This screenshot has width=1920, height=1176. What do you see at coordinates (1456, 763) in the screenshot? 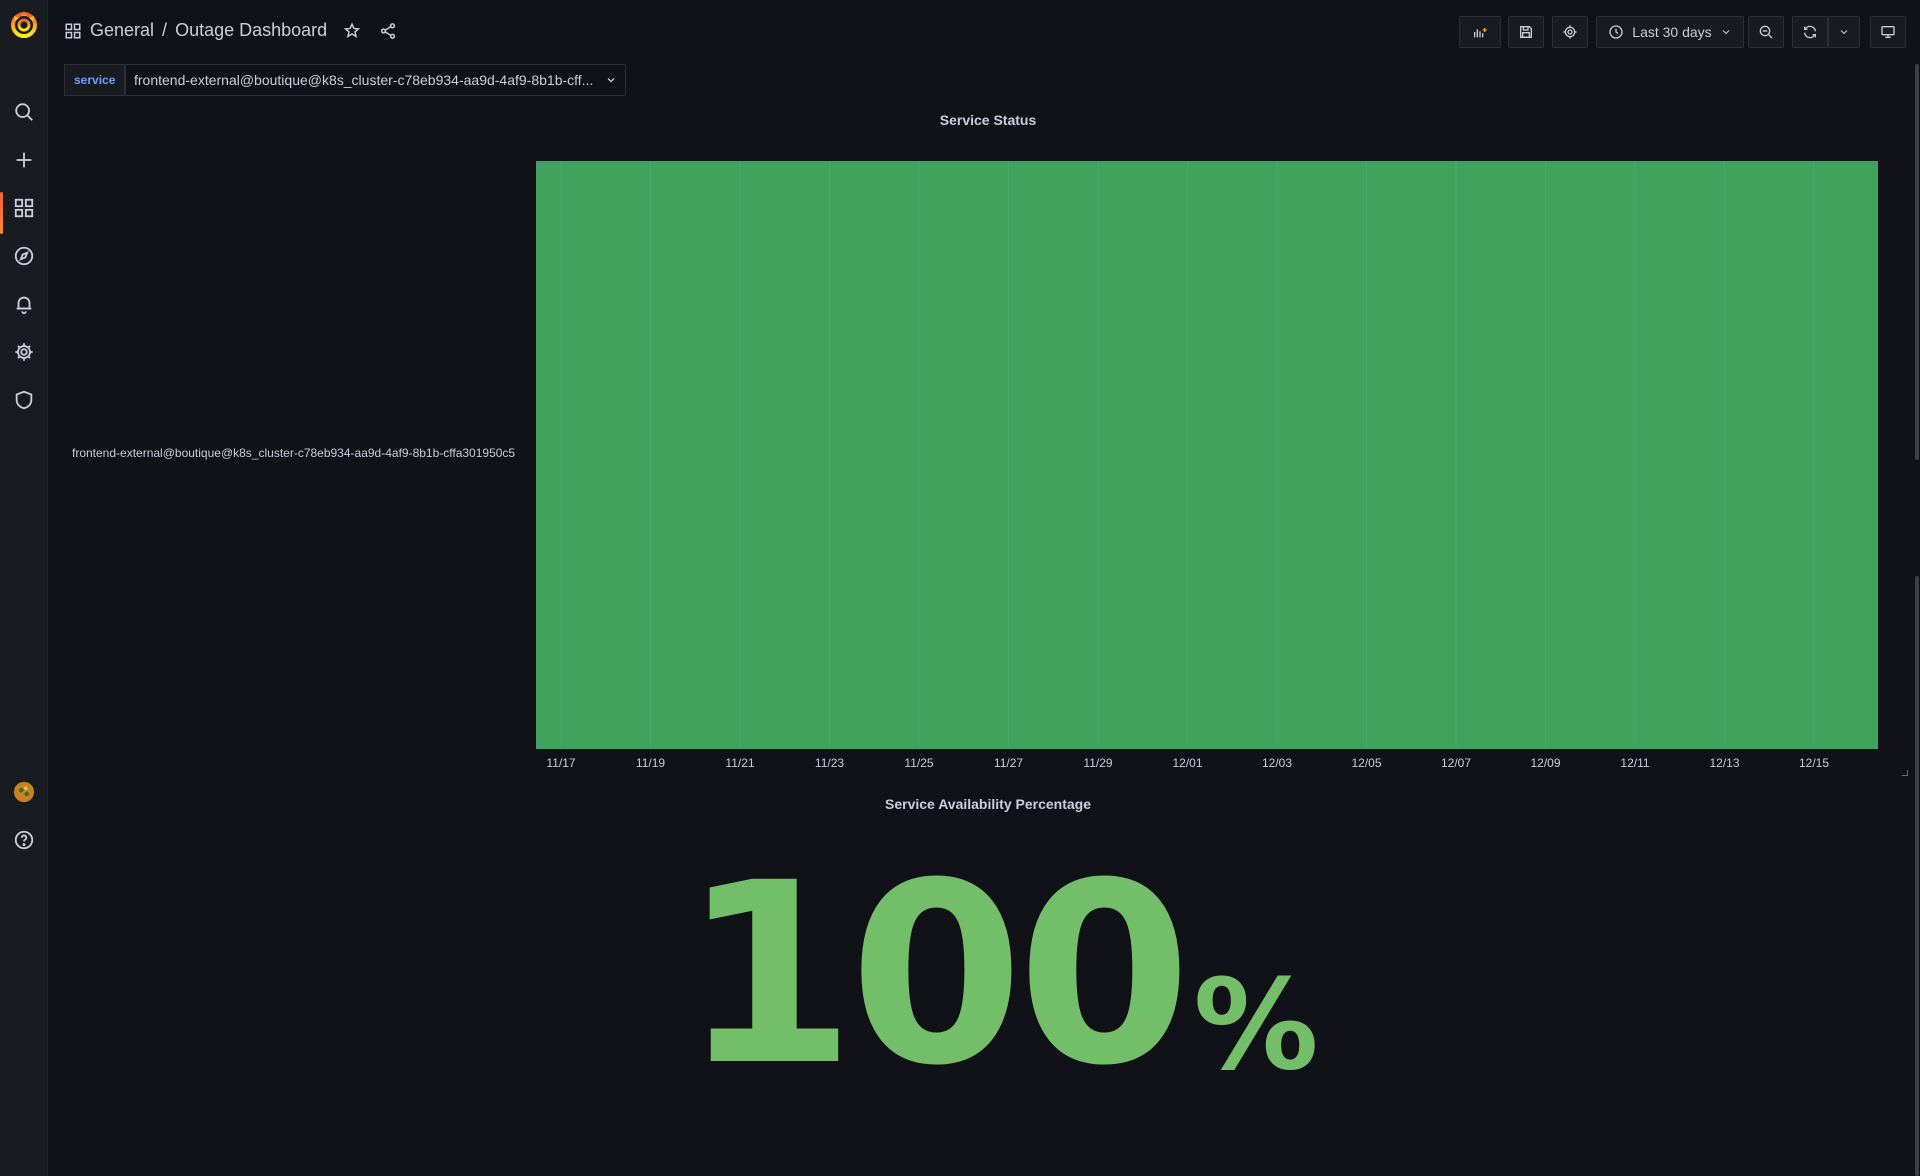
I see `x-tick-label: 12/07` at bounding box center [1456, 763].